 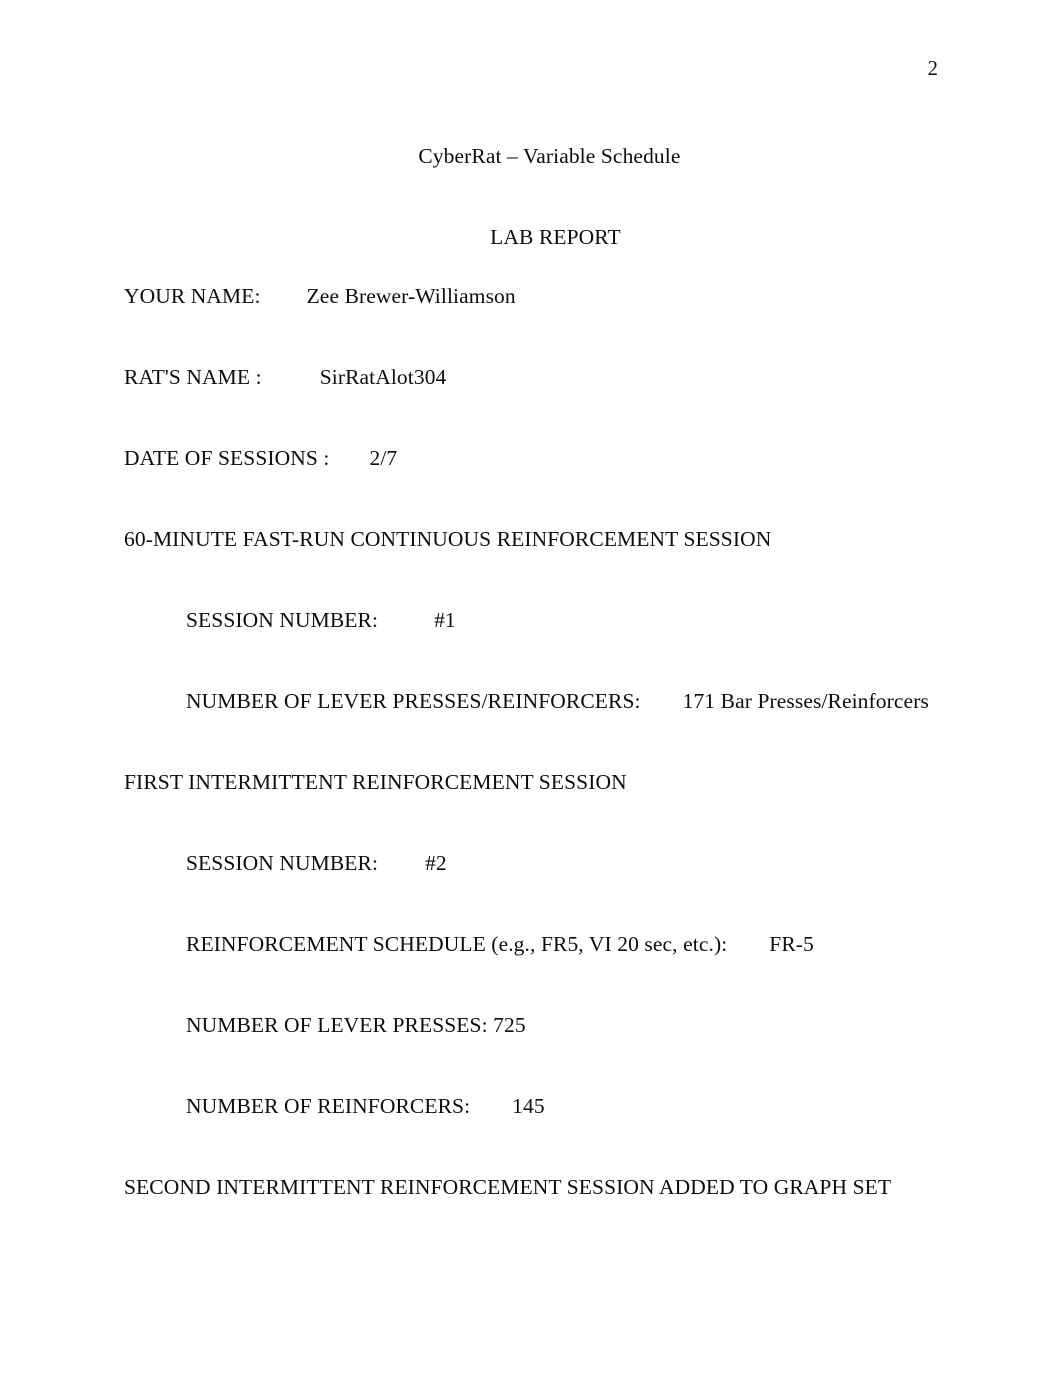 What do you see at coordinates (531, 865) in the screenshot?
I see `section-two-session-number-row: SESSION NUMBER: #2` at bounding box center [531, 865].